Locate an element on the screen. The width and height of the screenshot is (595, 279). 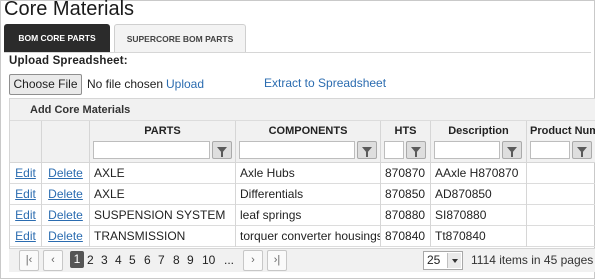
tab-bar: BOM CORE PARTS SUPERCORE BOM PARTS is located at coordinates (125, 38).